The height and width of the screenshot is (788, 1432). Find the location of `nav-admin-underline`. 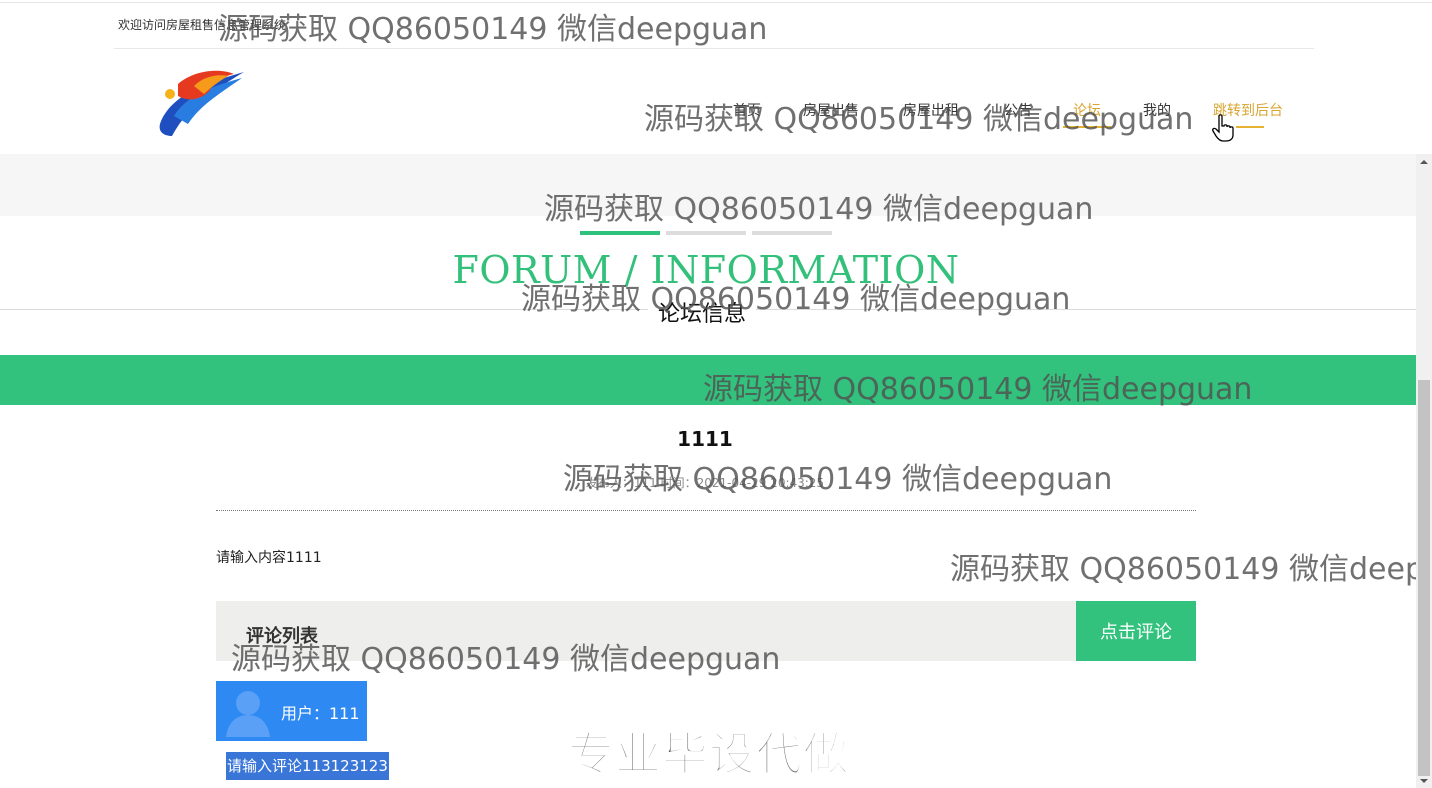

nav-admin-underline is located at coordinates (1250, 127).